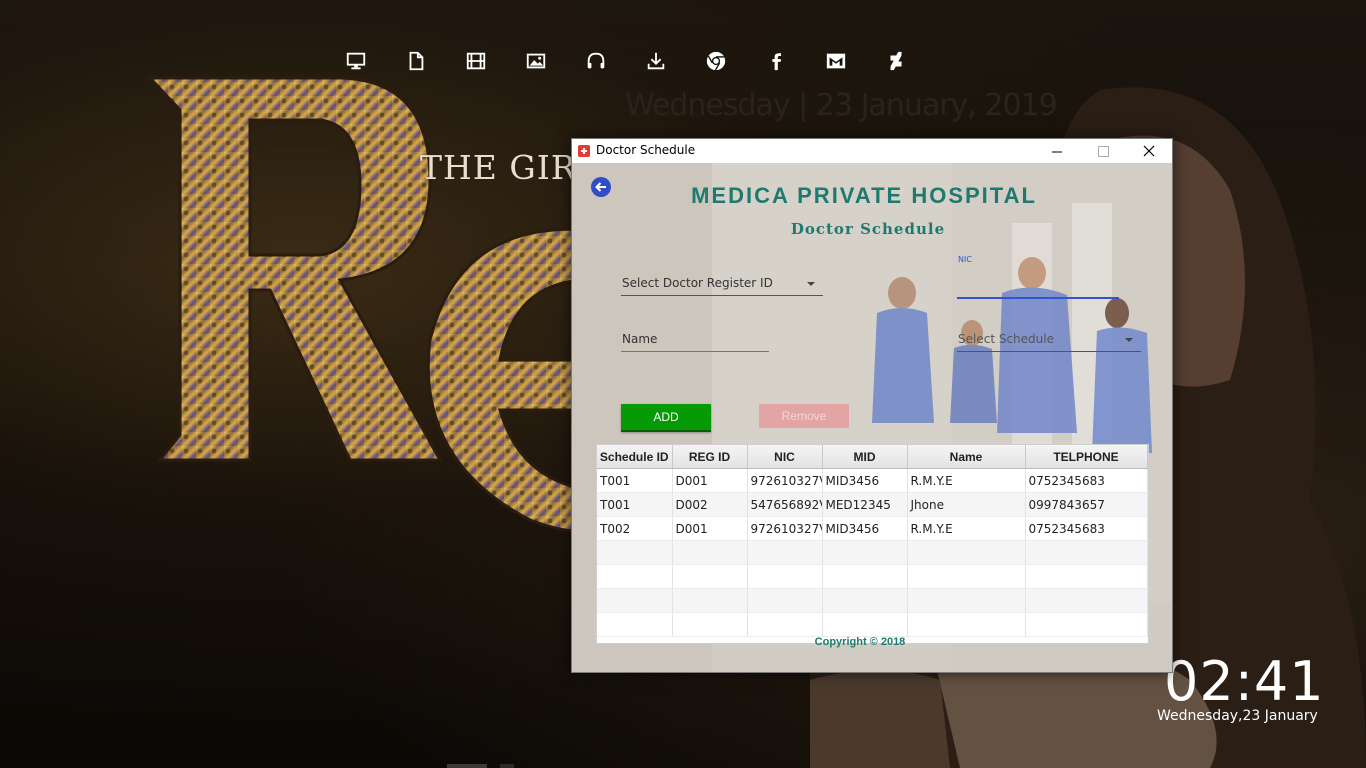 The width and height of the screenshot is (1366, 768). I want to click on maximize-icon, so click(1103, 151).